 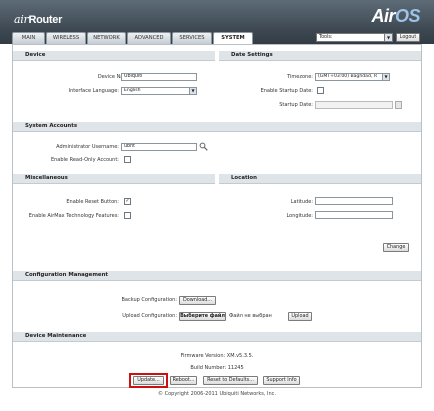 I want to click on readonly-account-checkbox, so click(x=127, y=159).